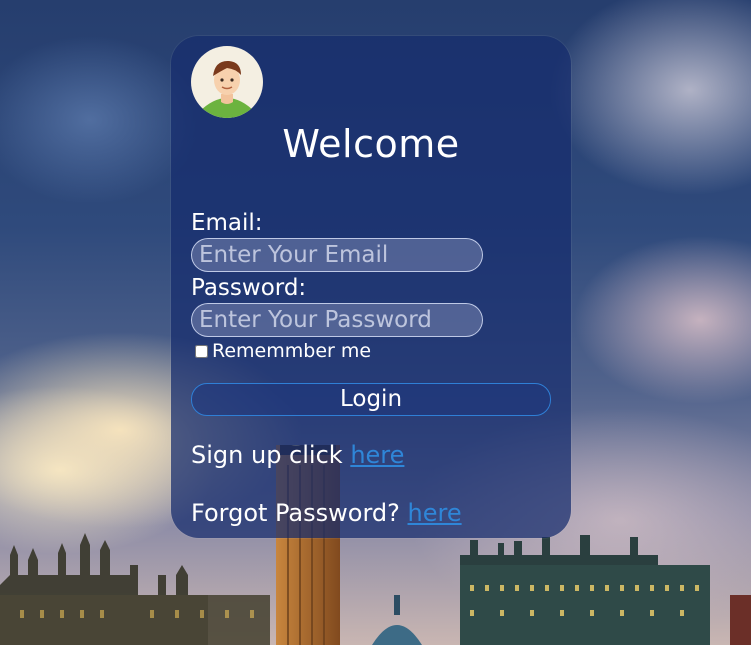  What do you see at coordinates (267, 455) in the screenshot?
I see `signup-text: Sign up click` at bounding box center [267, 455].